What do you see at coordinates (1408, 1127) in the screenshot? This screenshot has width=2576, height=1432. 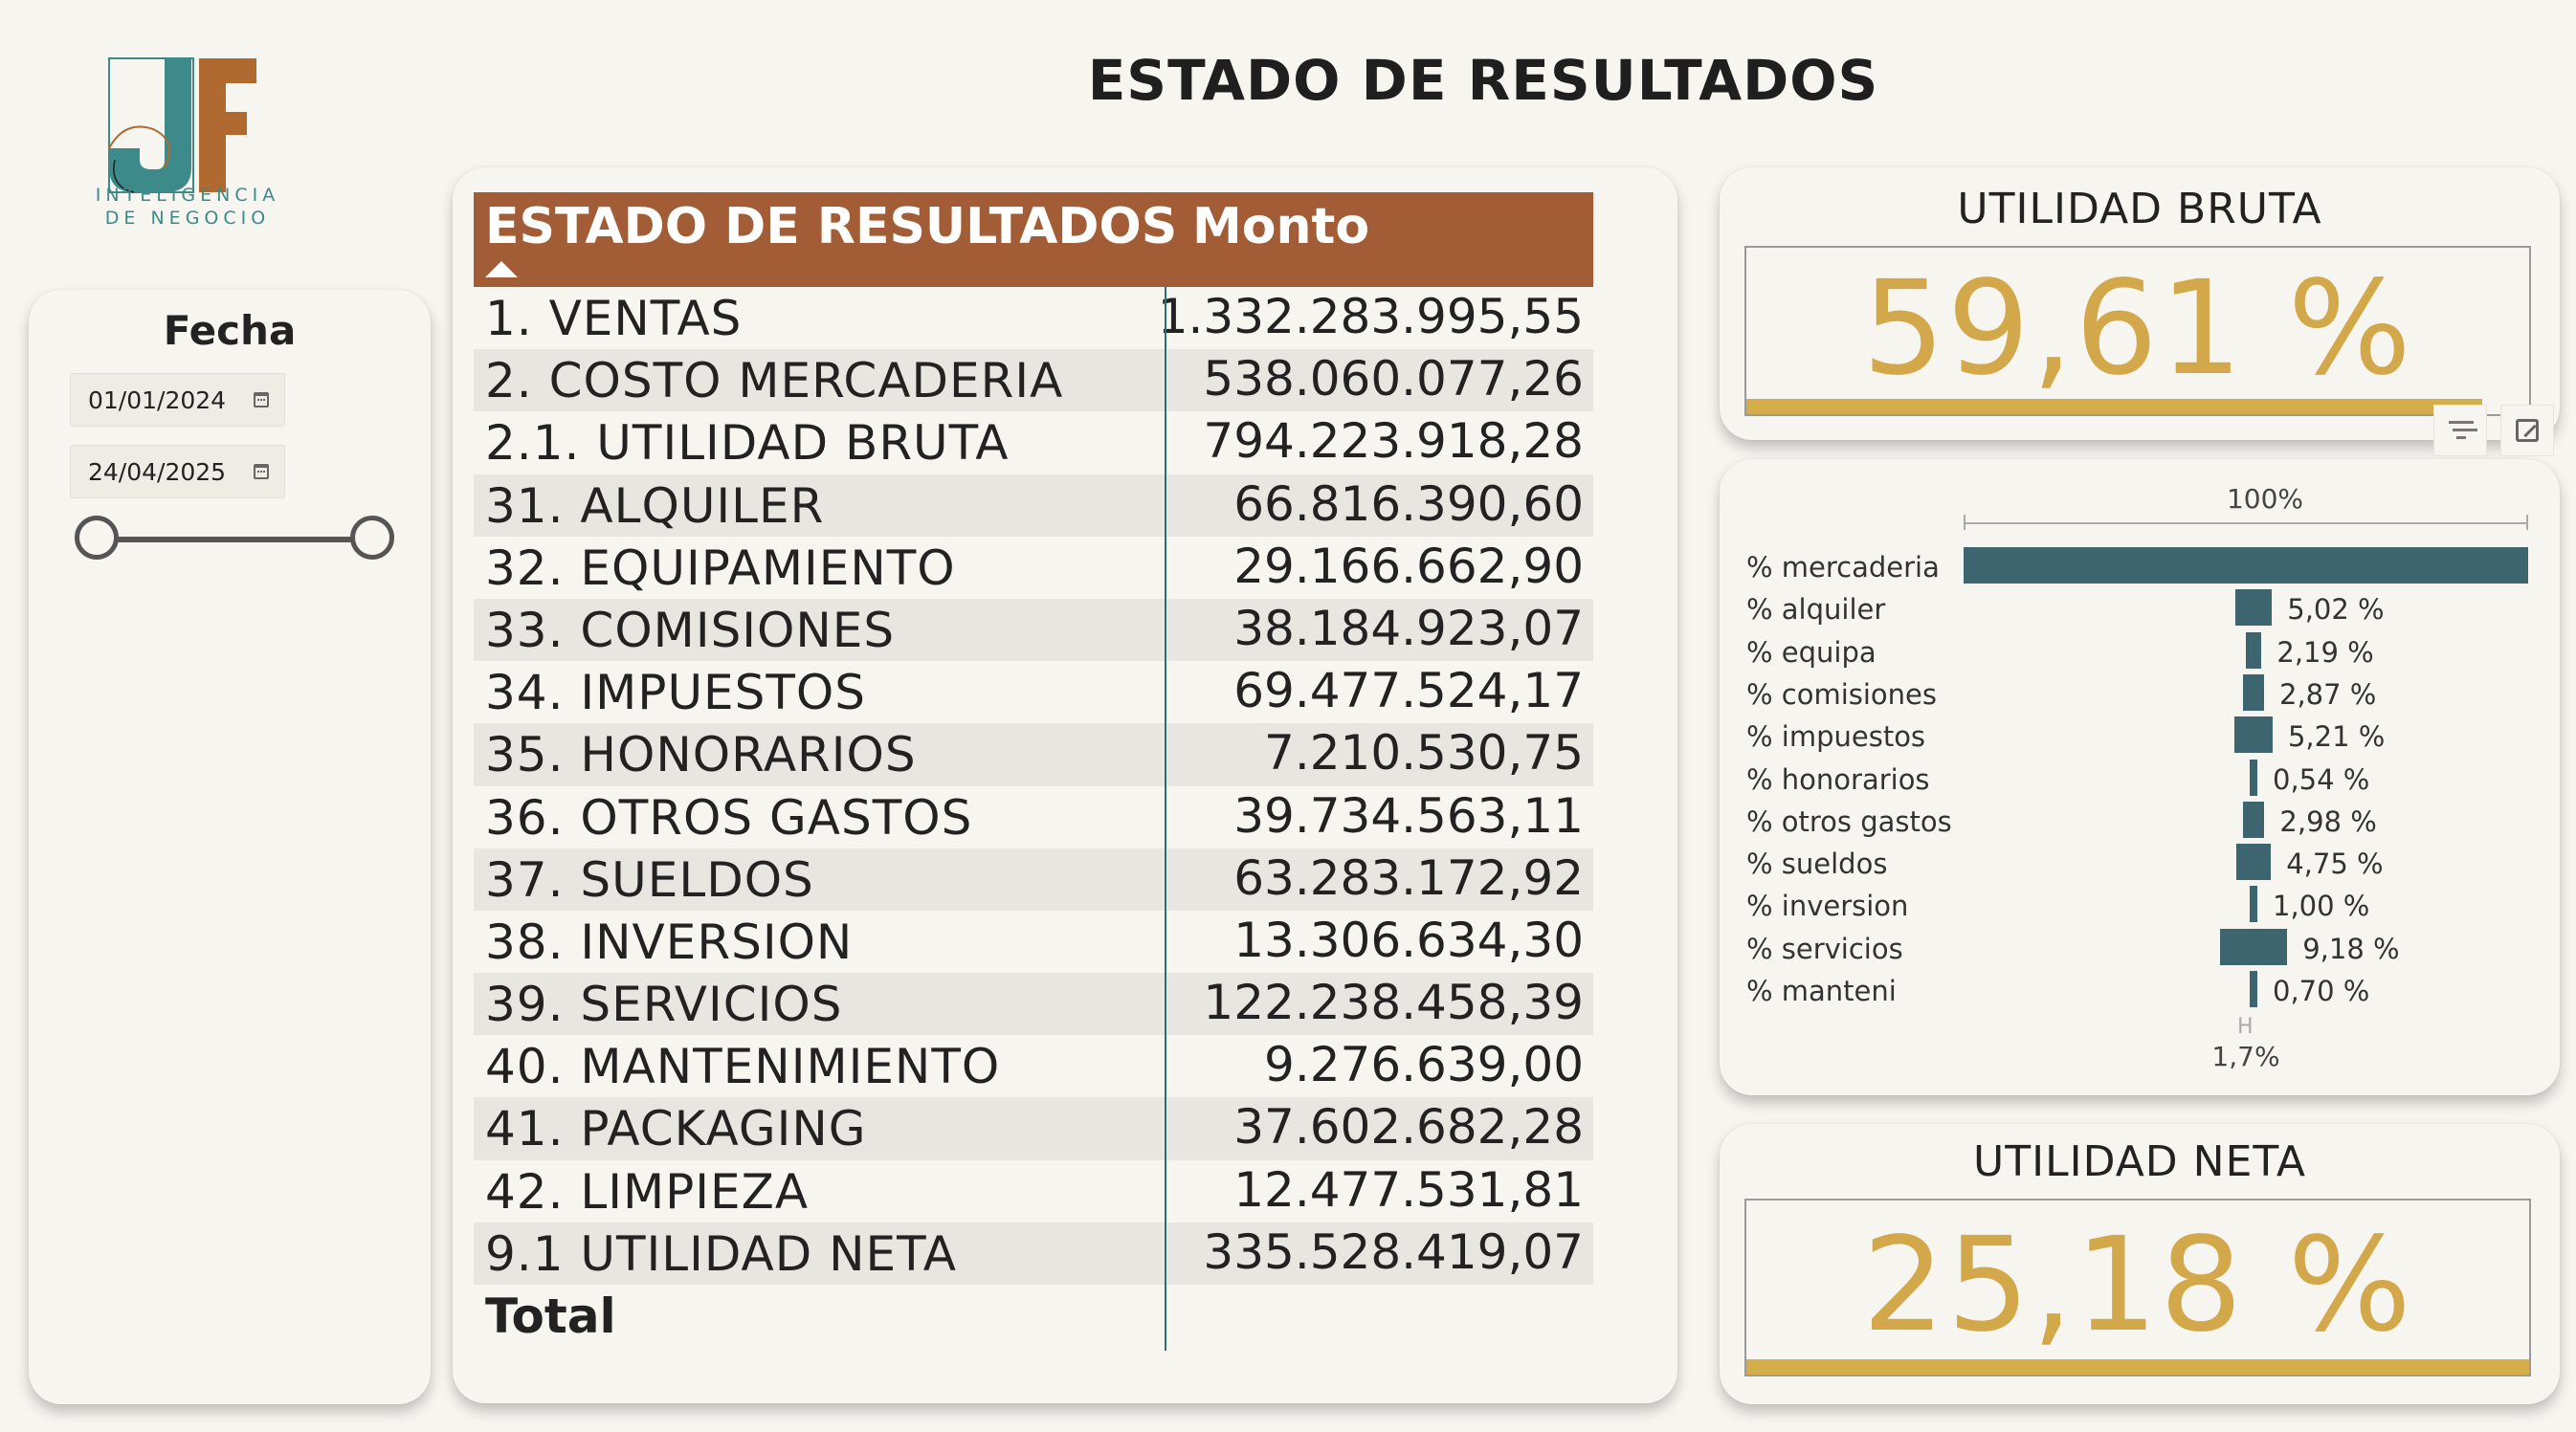 I see `row-amount: 37.602.682,28` at bounding box center [1408, 1127].